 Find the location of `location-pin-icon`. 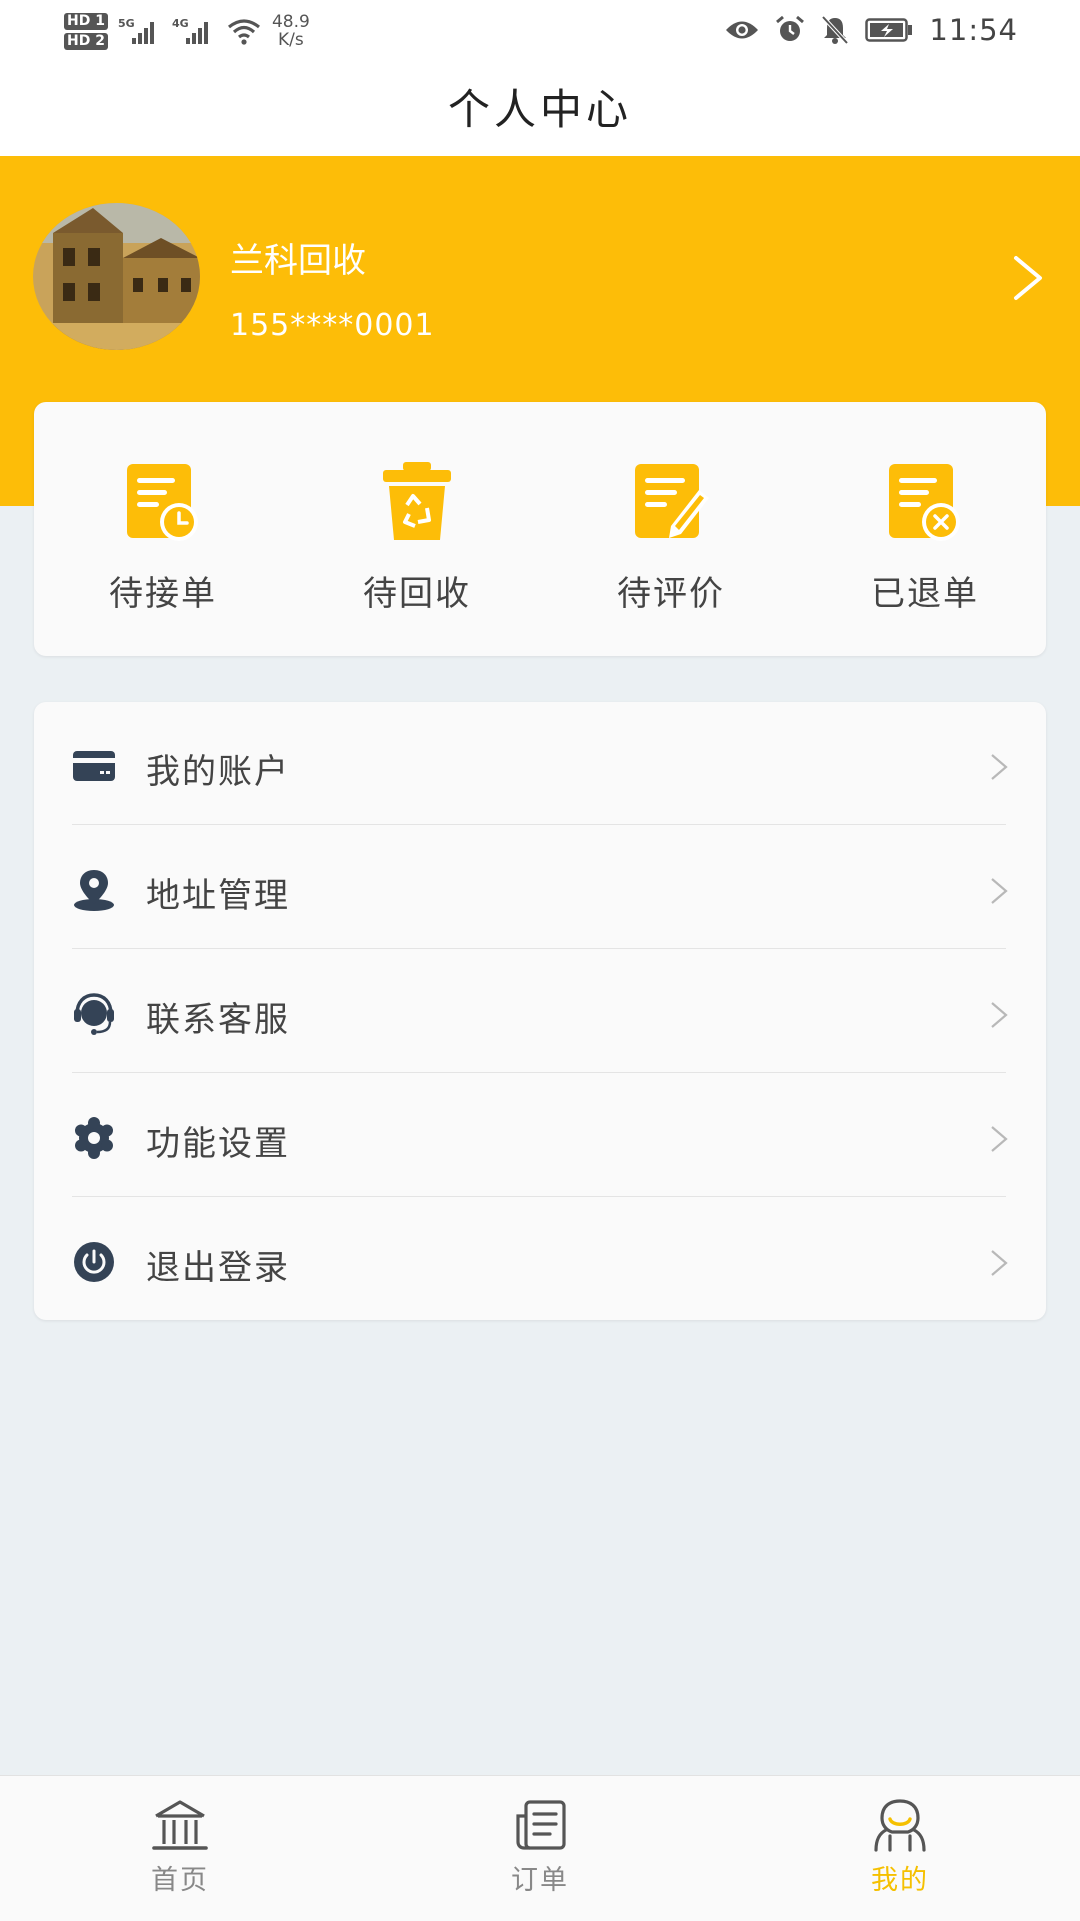

location-pin-icon is located at coordinates (94, 890).